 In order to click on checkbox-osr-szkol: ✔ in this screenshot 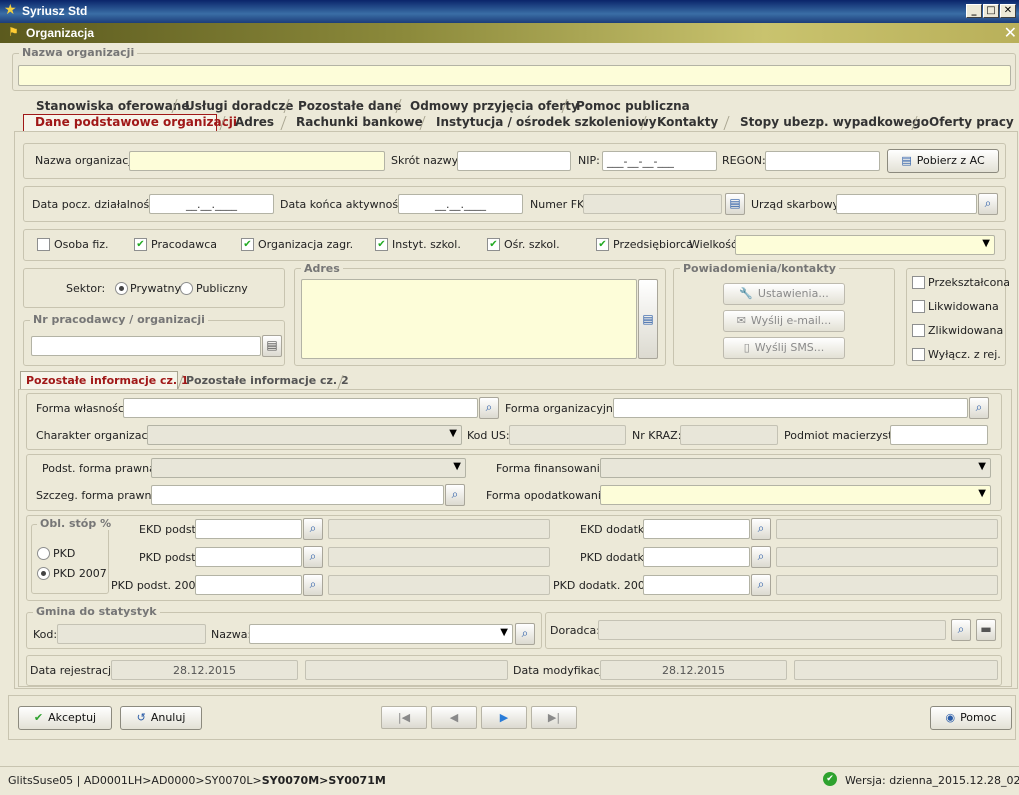, I will do `click(493, 244)`.